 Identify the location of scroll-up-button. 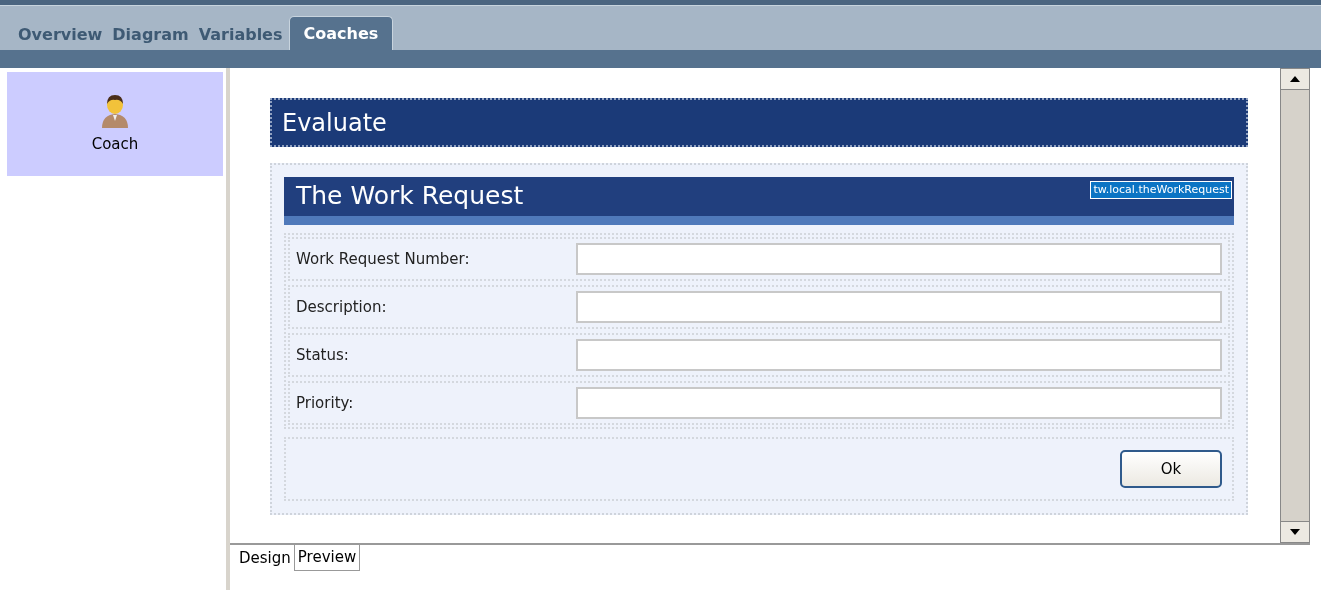
(1295, 79).